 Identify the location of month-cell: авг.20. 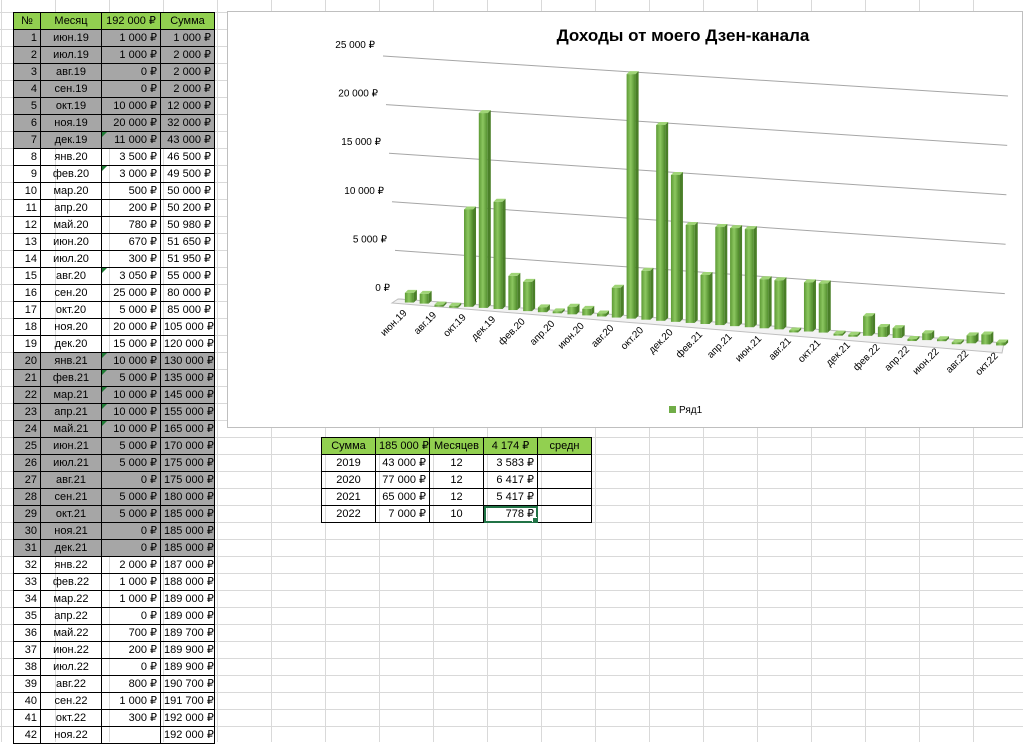
(71, 276).